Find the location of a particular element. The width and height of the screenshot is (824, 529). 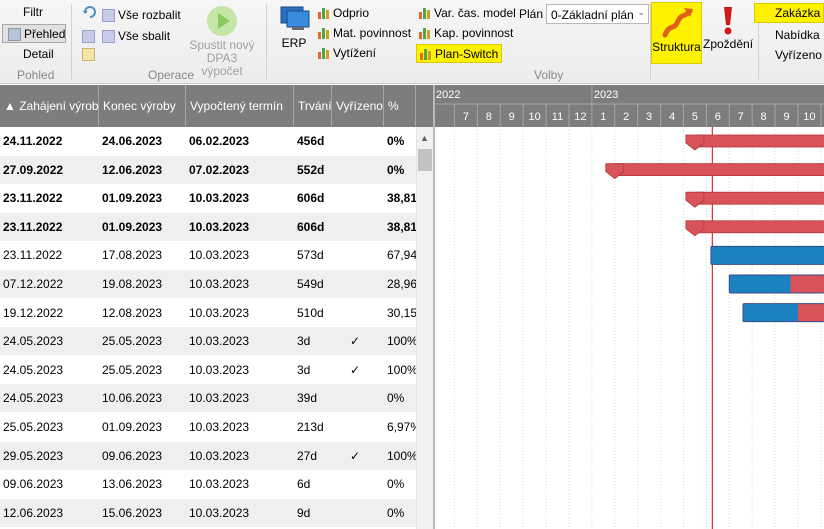

refresh-icon is located at coordinates (89, 12).